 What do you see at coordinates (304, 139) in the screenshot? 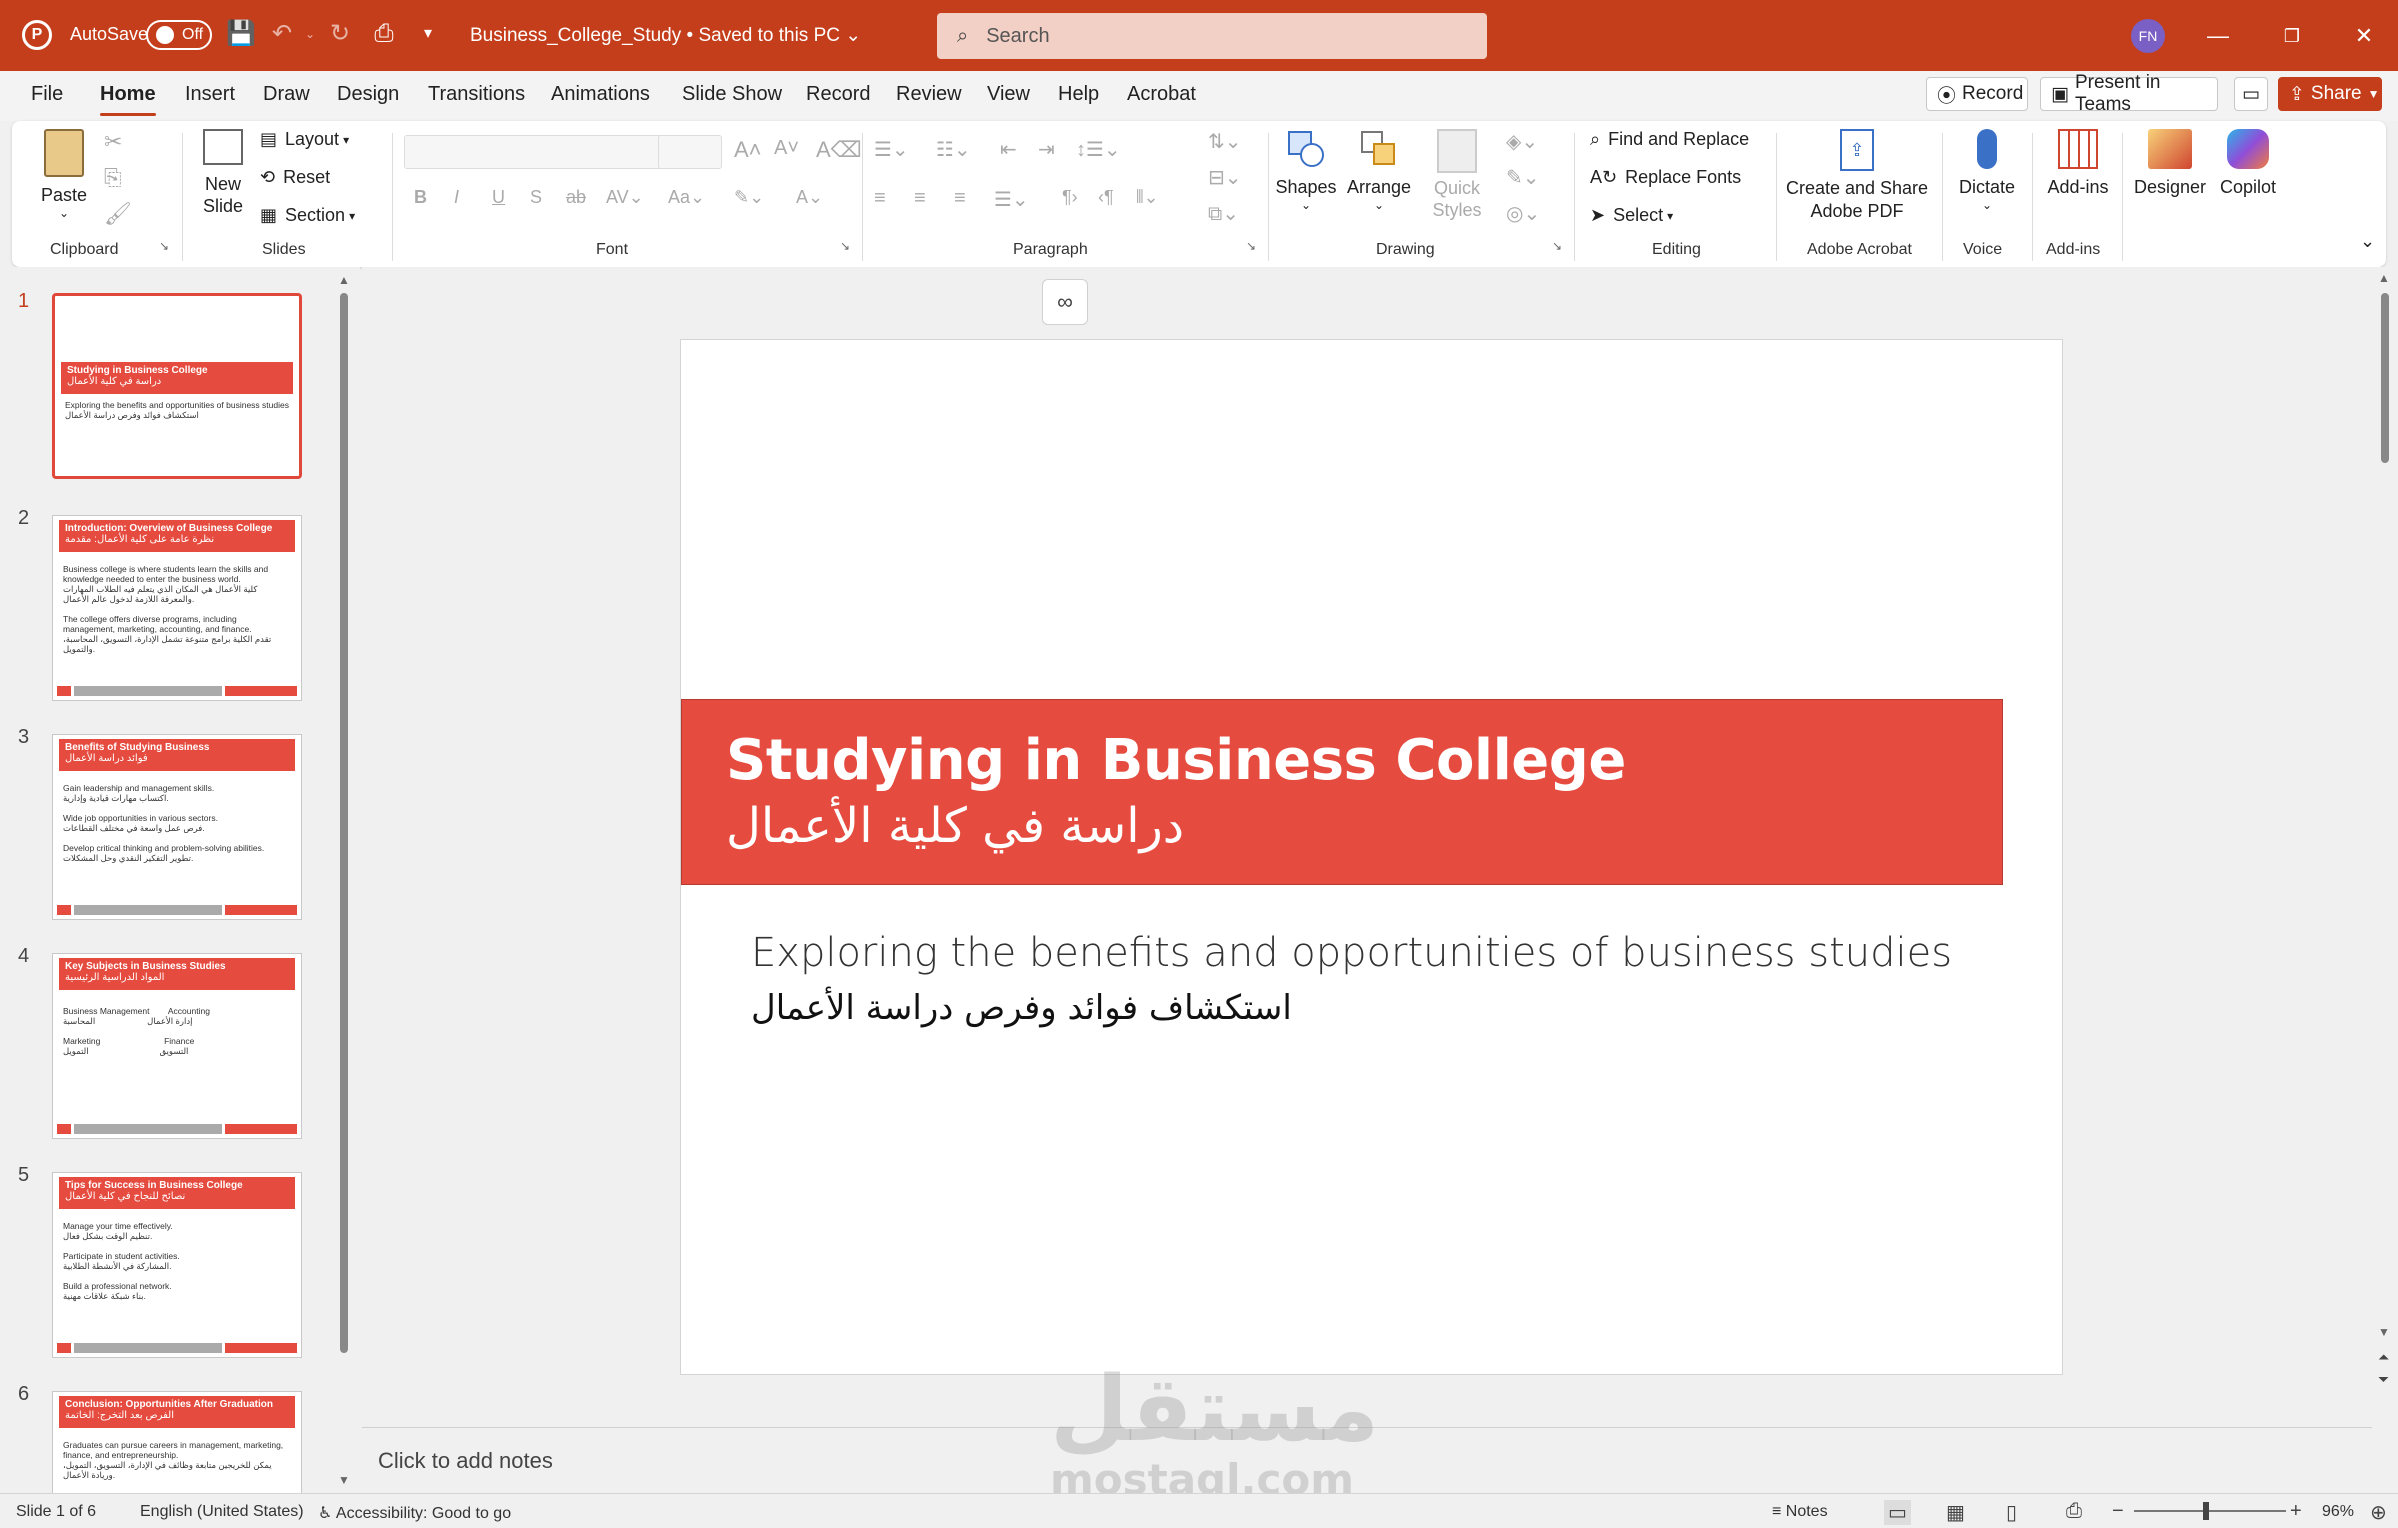
I see `layout-button: ▤ Layout ▾` at bounding box center [304, 139].